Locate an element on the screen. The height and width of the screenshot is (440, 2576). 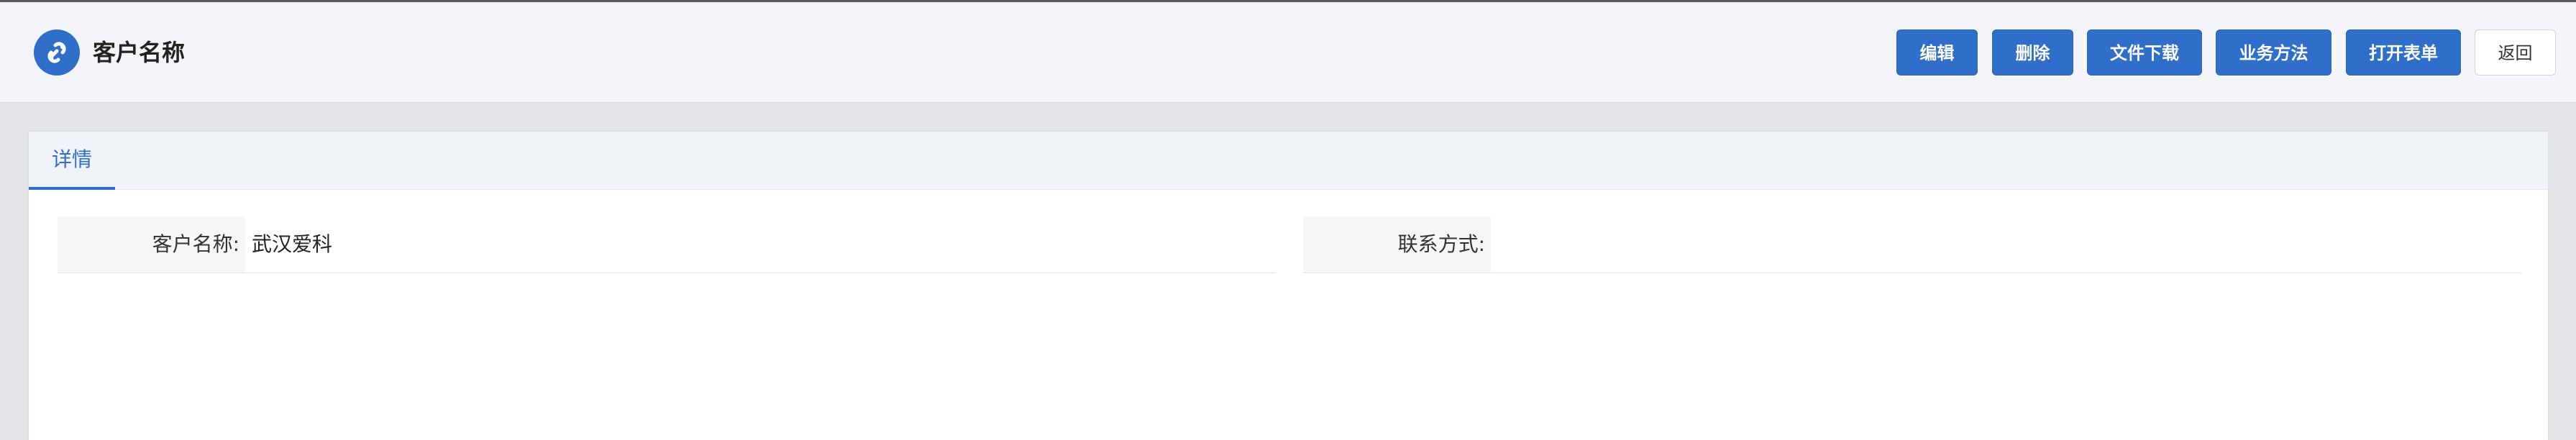
tab-bar: 详情 is located at coordinates (1288, 161).